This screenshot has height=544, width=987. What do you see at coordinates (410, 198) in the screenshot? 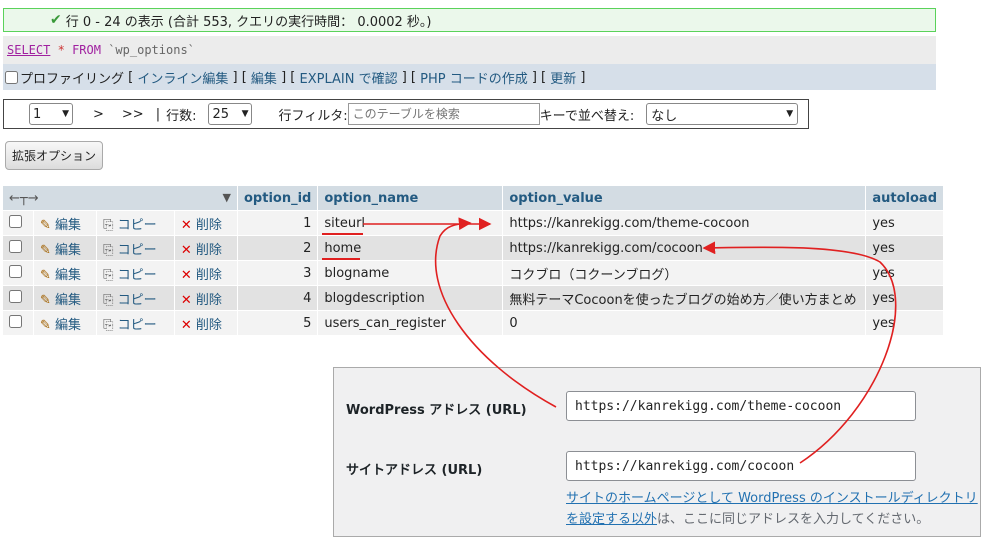
I see `column-header-option-name: option_name` at bounding box center [410, 198].